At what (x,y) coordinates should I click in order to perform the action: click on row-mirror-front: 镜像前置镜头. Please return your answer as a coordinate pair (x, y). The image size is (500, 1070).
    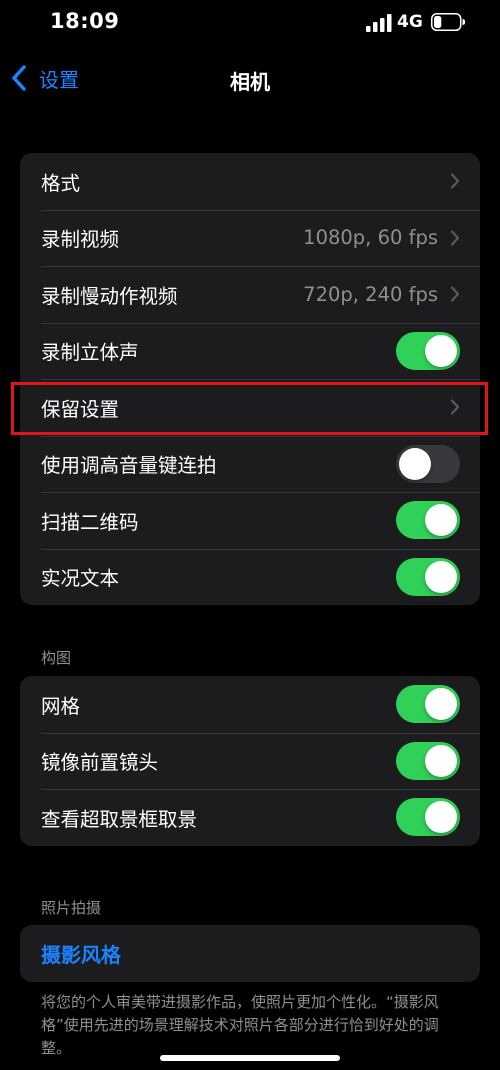
    Looking at the image, I should click on (250, 761).